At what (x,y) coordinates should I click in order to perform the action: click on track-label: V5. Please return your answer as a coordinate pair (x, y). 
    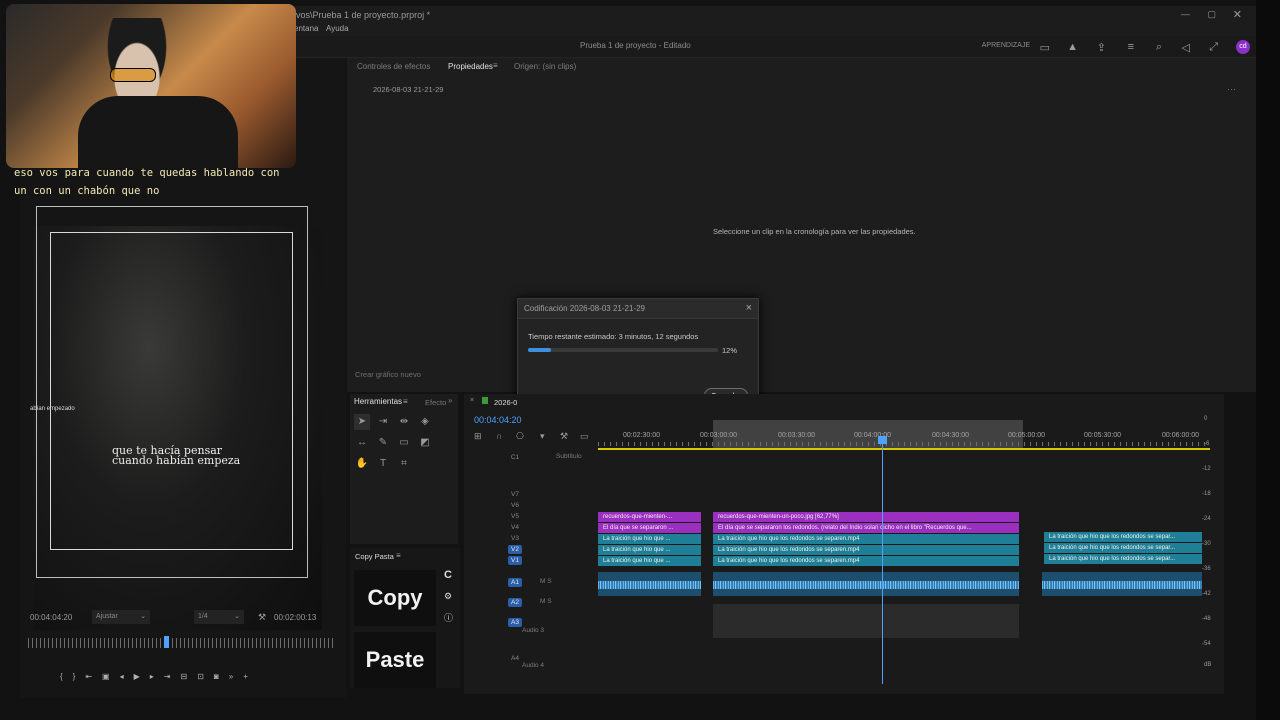
    Looking at the image, I should click on (515, 516).